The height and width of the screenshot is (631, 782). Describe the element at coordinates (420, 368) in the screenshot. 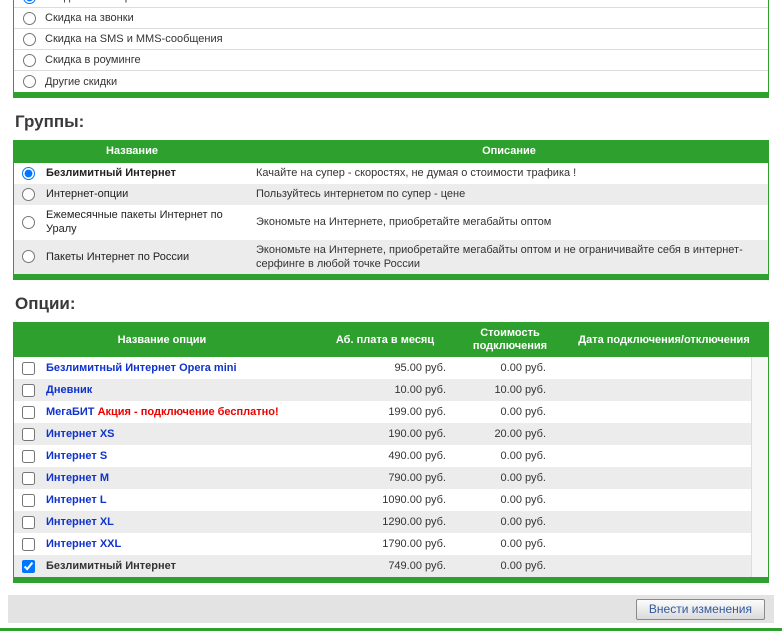

I see `option-fee: 95.00 руб.` at that location.